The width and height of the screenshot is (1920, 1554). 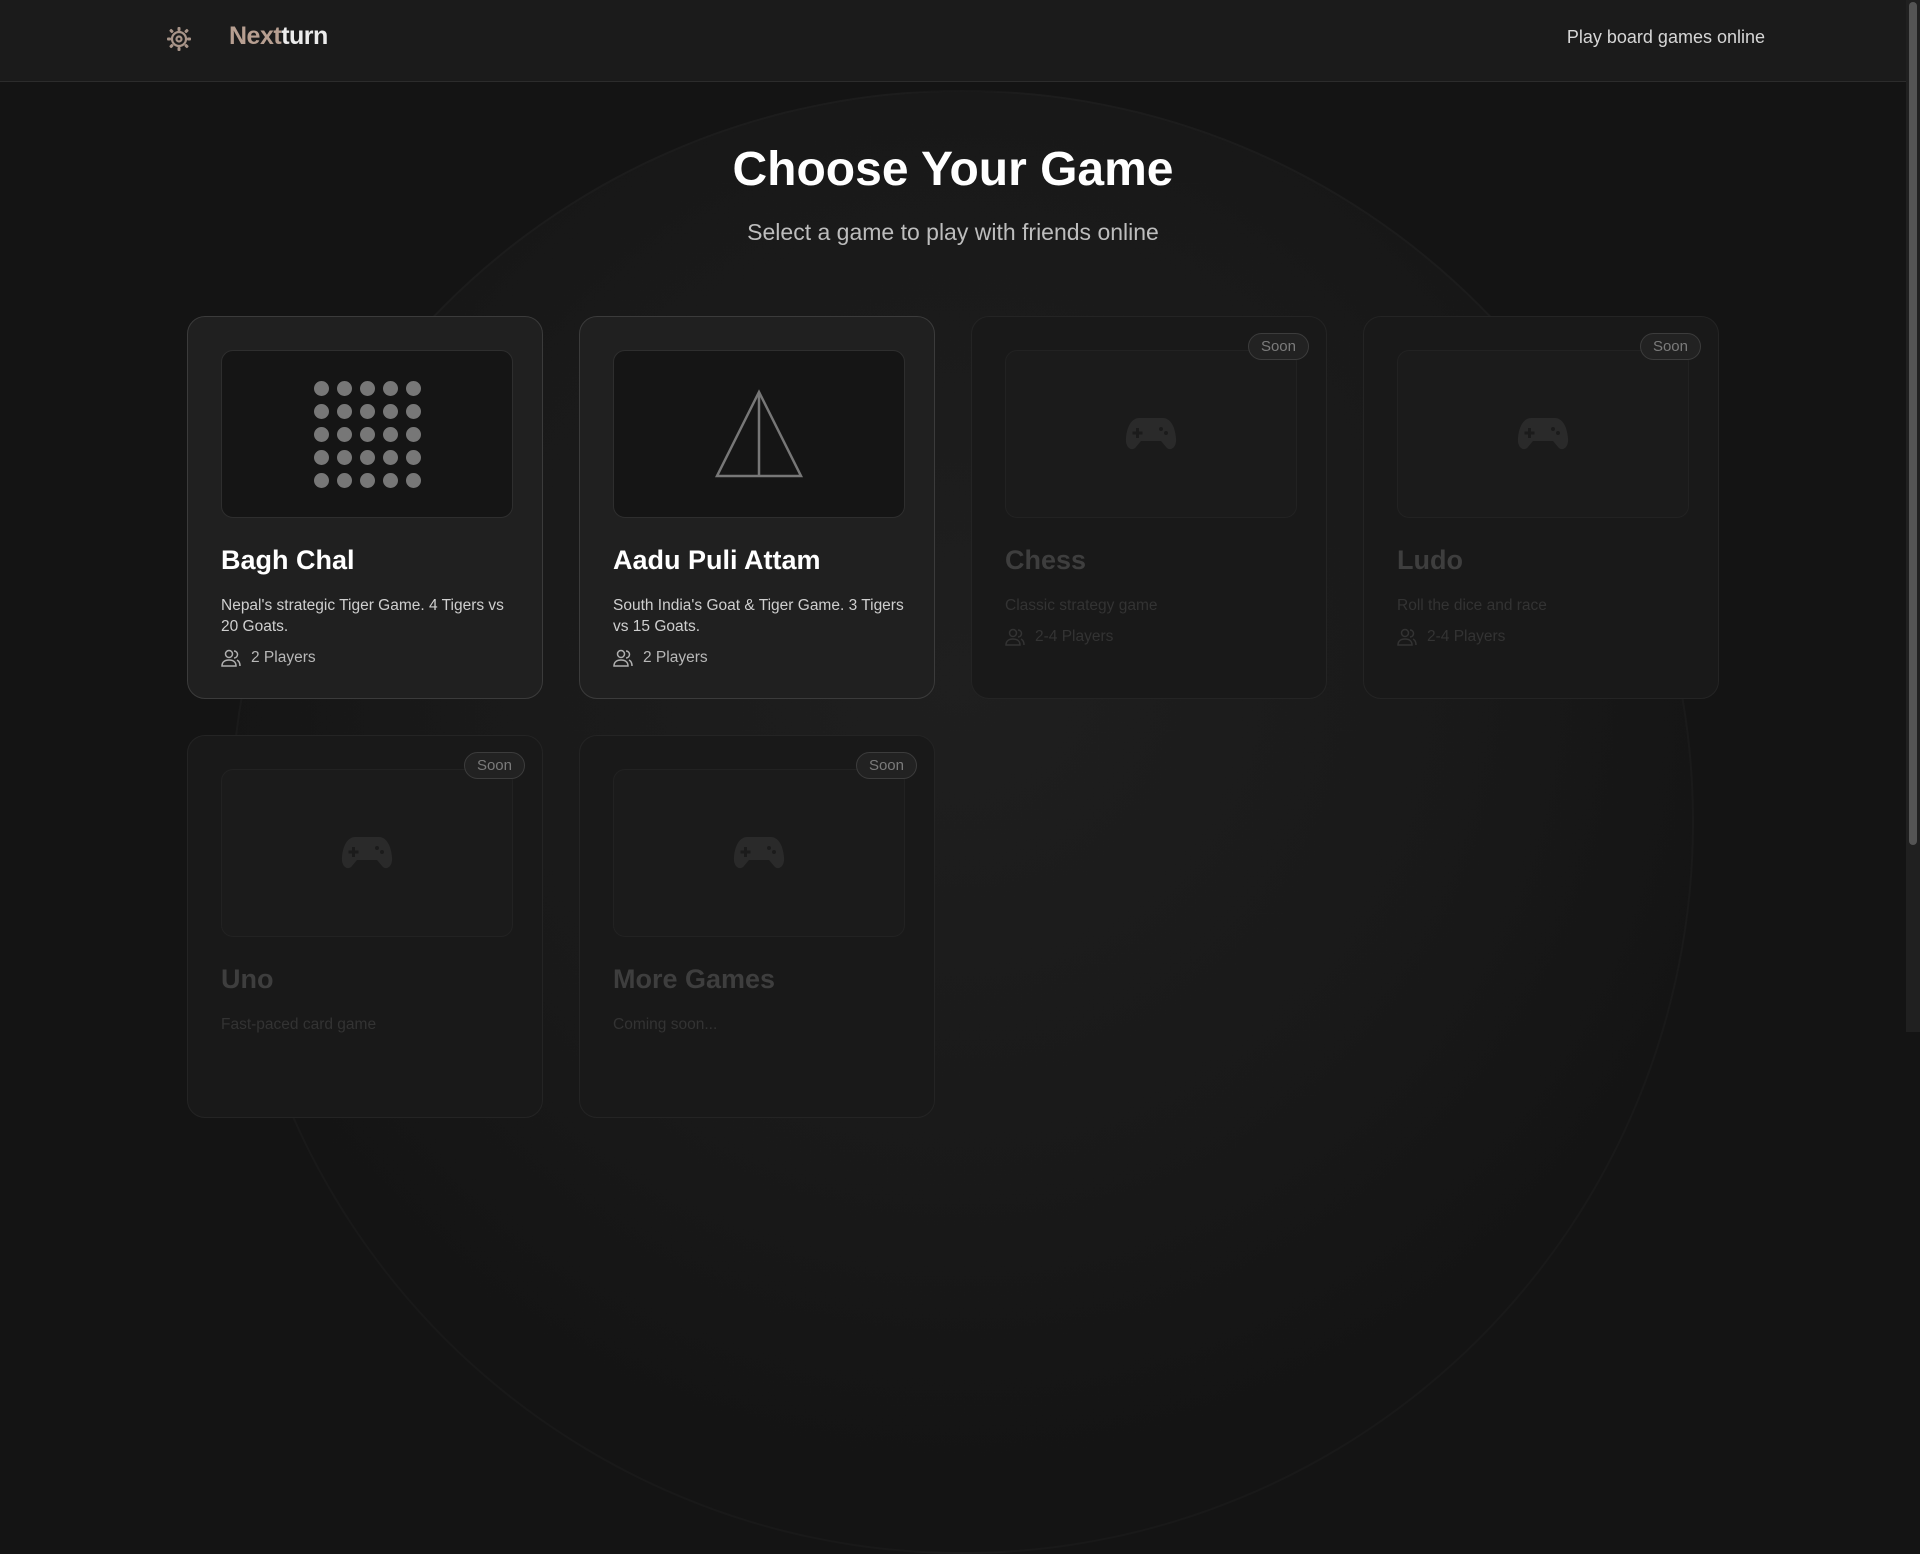 I want to click on header-tagline: Play board games online, so click(x=1665, y=37).